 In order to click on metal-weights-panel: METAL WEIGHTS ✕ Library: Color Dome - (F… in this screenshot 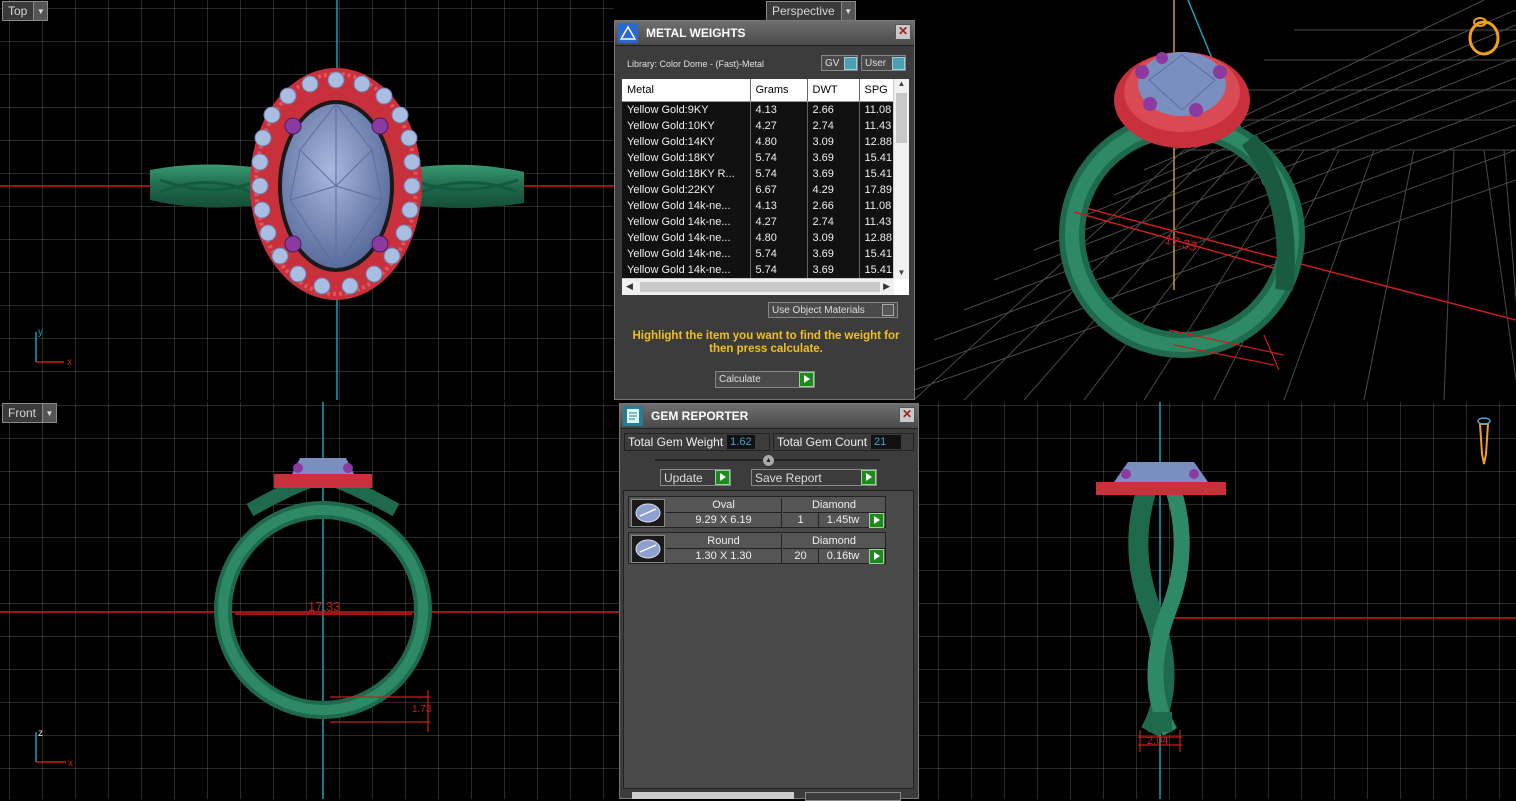, I will do `click(764, 210)`.